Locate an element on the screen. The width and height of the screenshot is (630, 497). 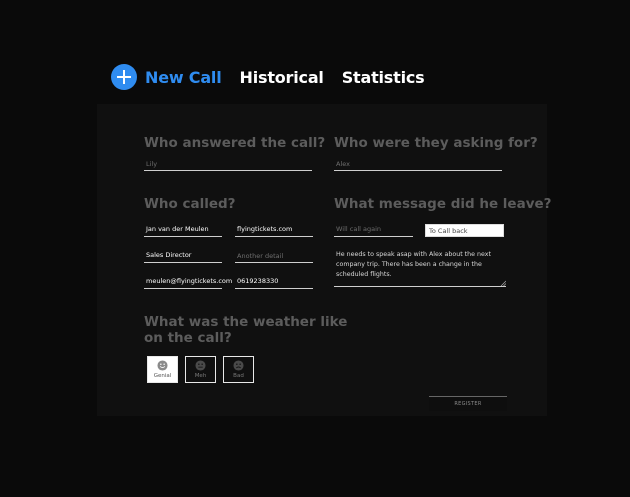
caller-name-field: Jan van der Meulen is located at coordinates (183, 231).